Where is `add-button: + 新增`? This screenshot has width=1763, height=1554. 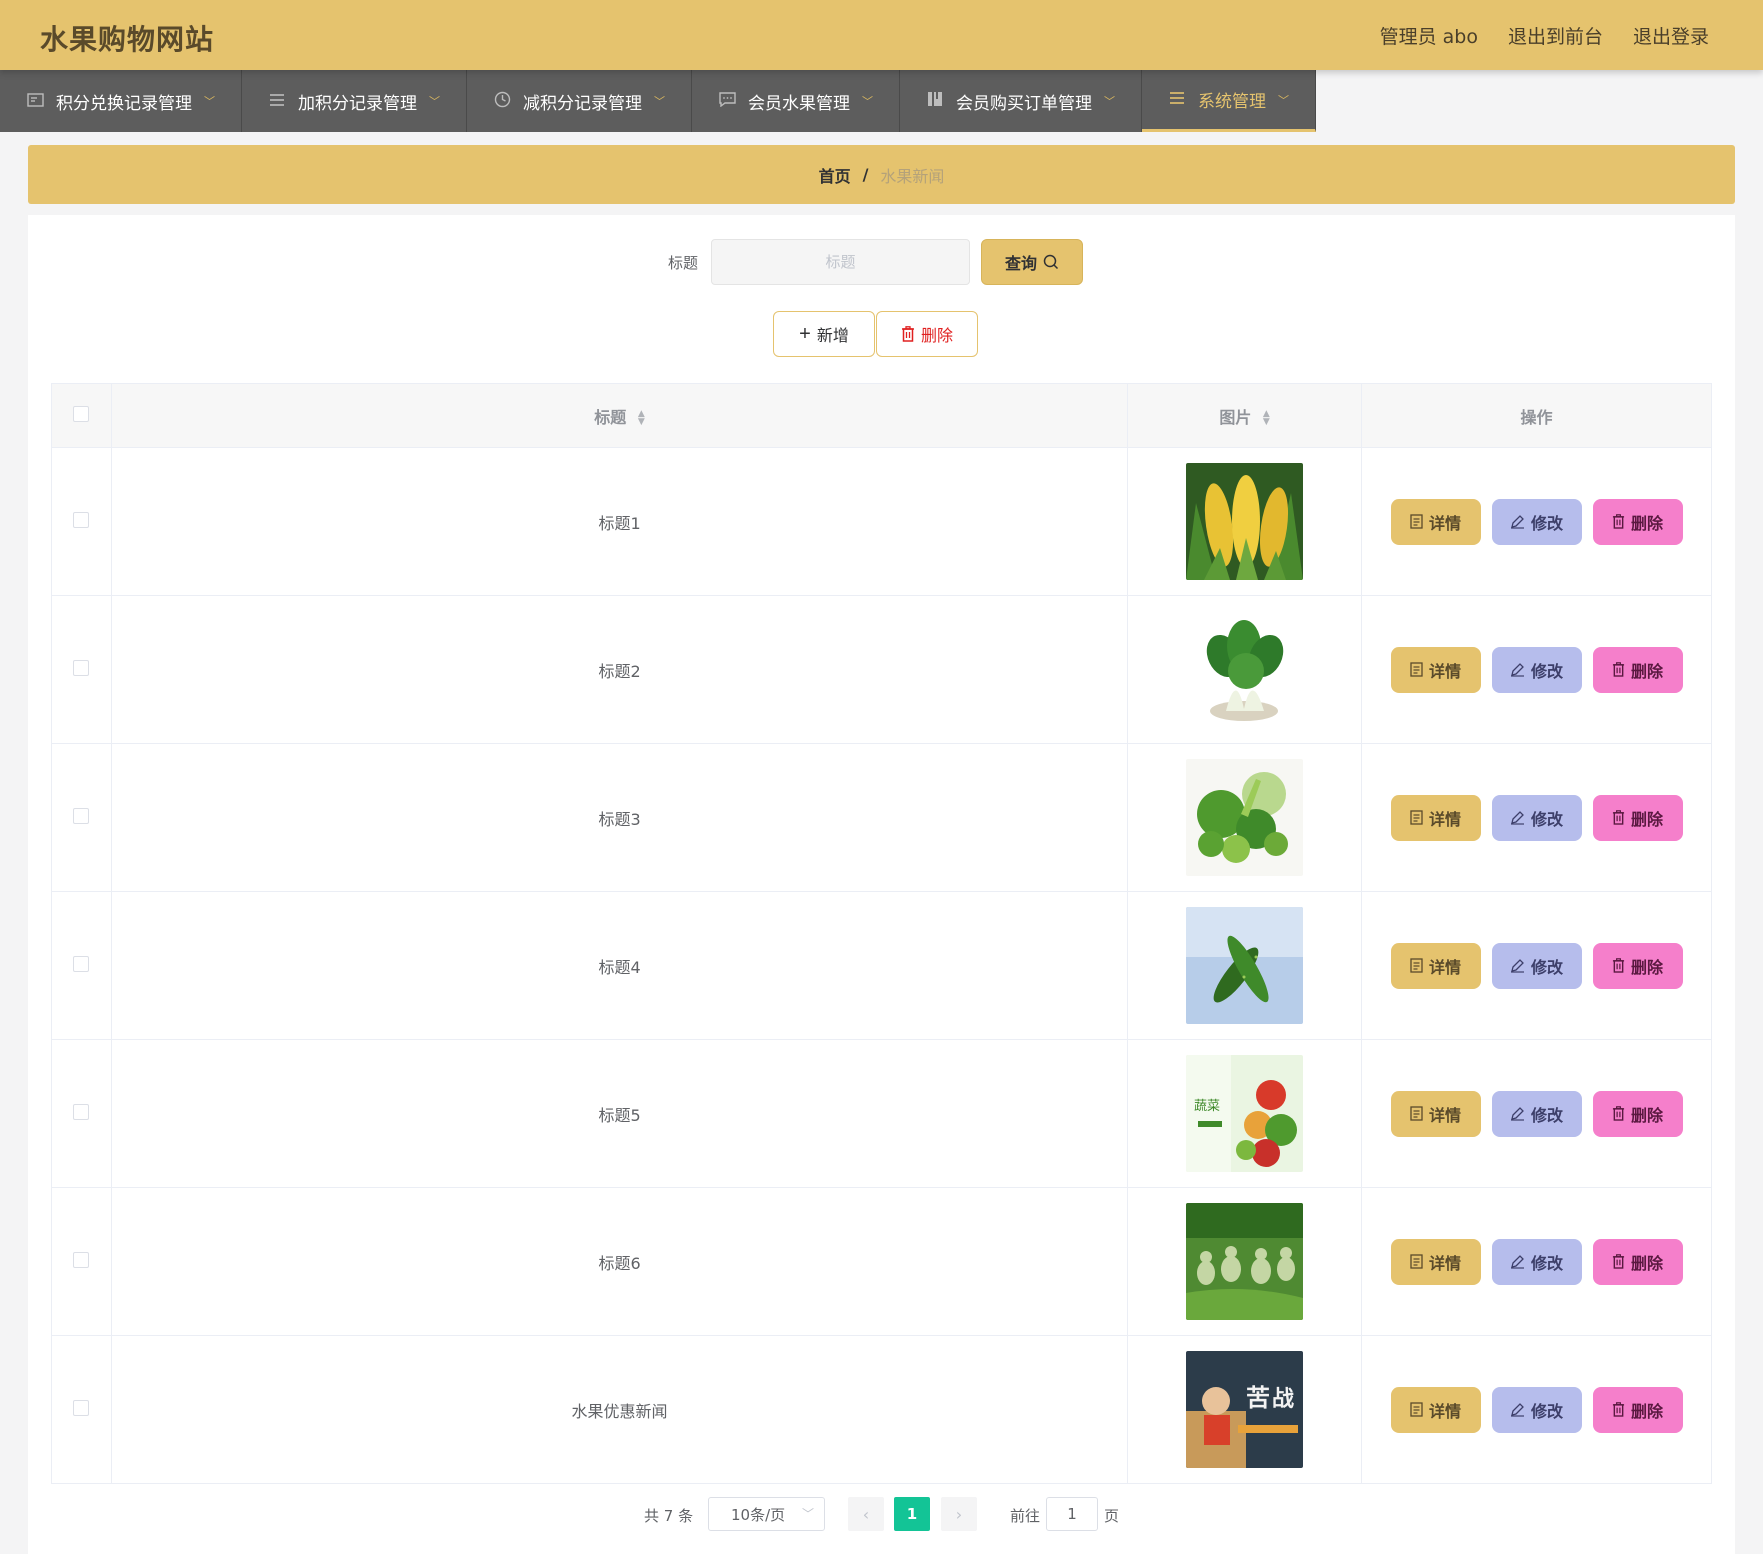
add-button: + 新增 is located at coordinates (824, 334).